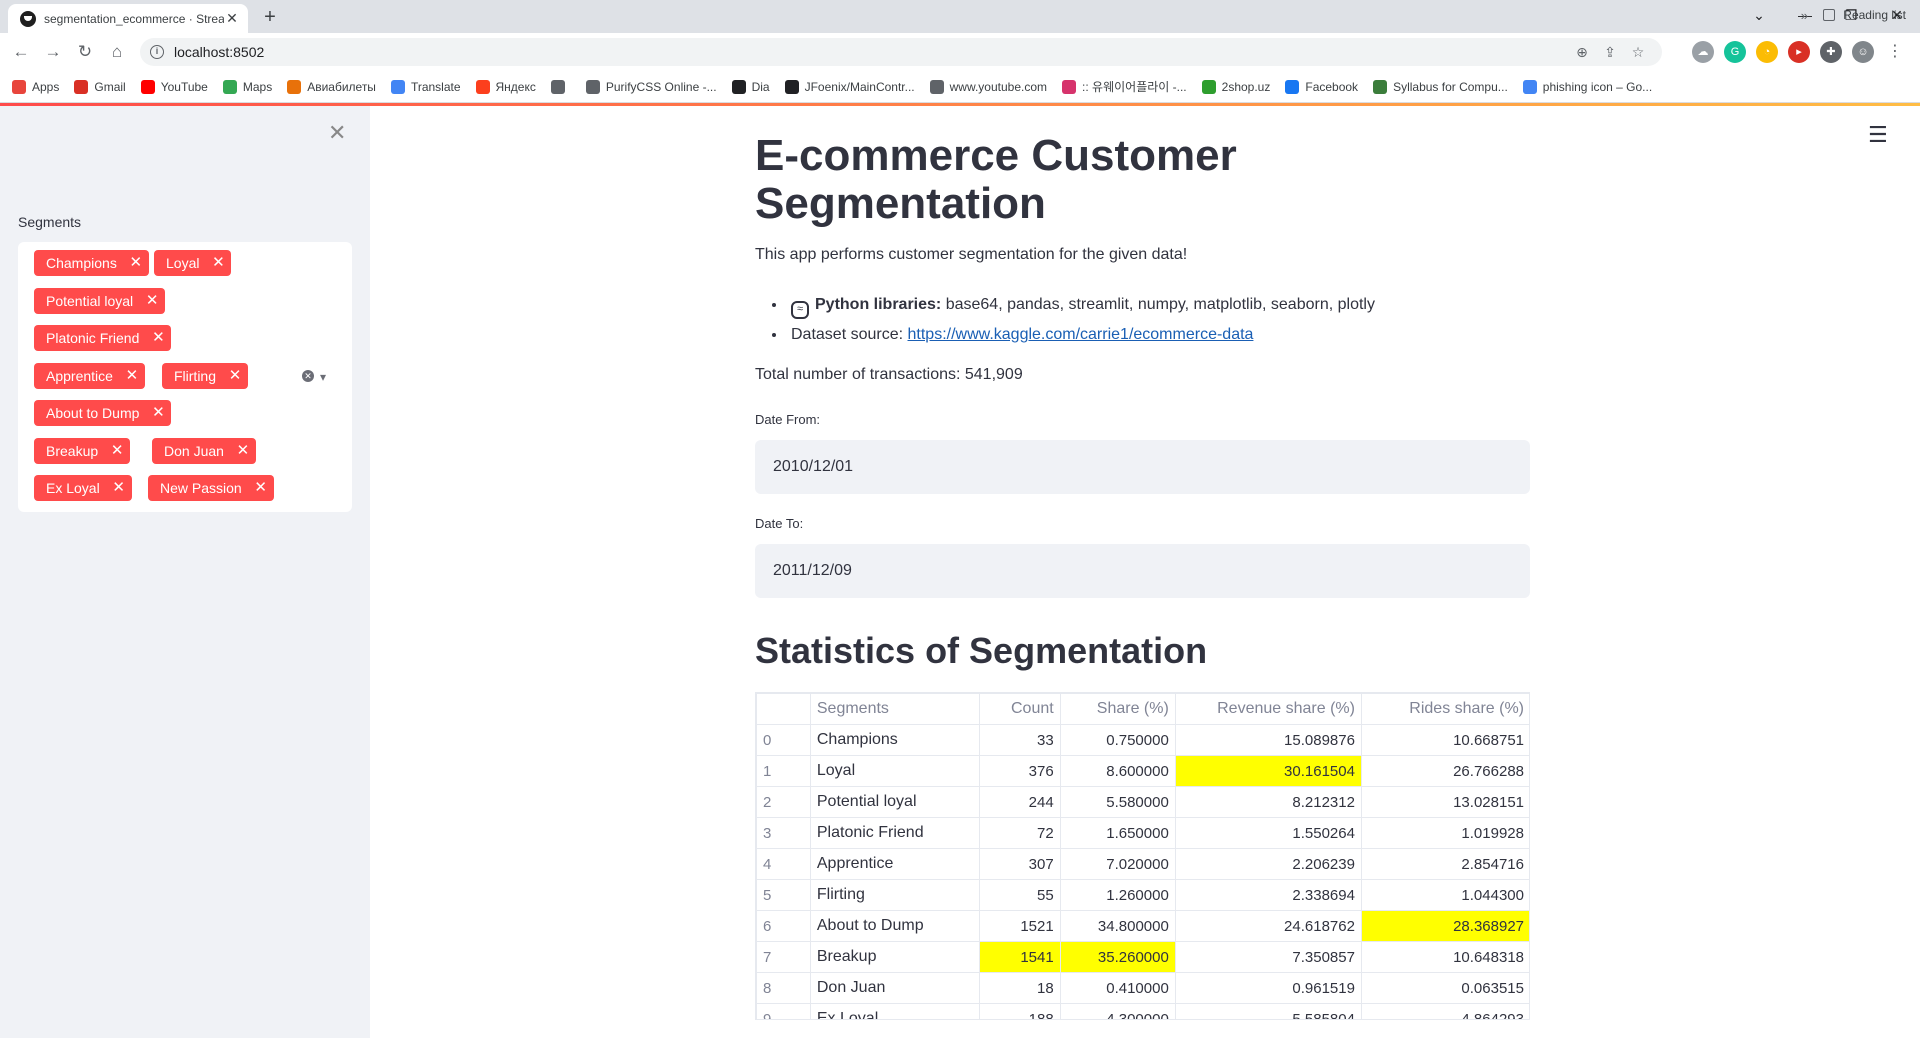  Describe the element at coordinates (73, 488) in the screenshot. I see `segment-tag-label: Ex Loyal` at that location.